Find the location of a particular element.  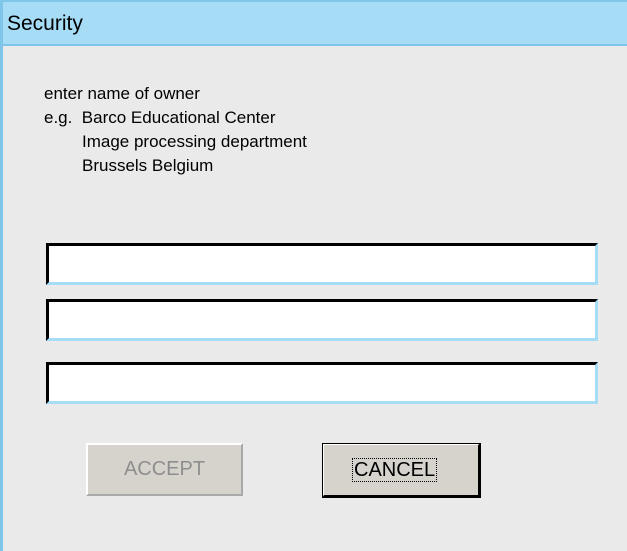

instruction-line-1: enter name of owner is located at coordinates (122, 93).